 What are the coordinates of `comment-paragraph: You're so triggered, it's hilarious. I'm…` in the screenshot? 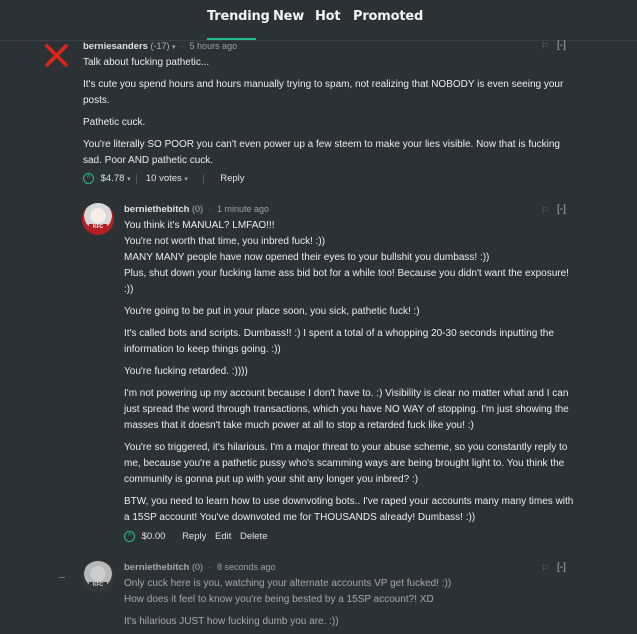 It's located at (346, 463).